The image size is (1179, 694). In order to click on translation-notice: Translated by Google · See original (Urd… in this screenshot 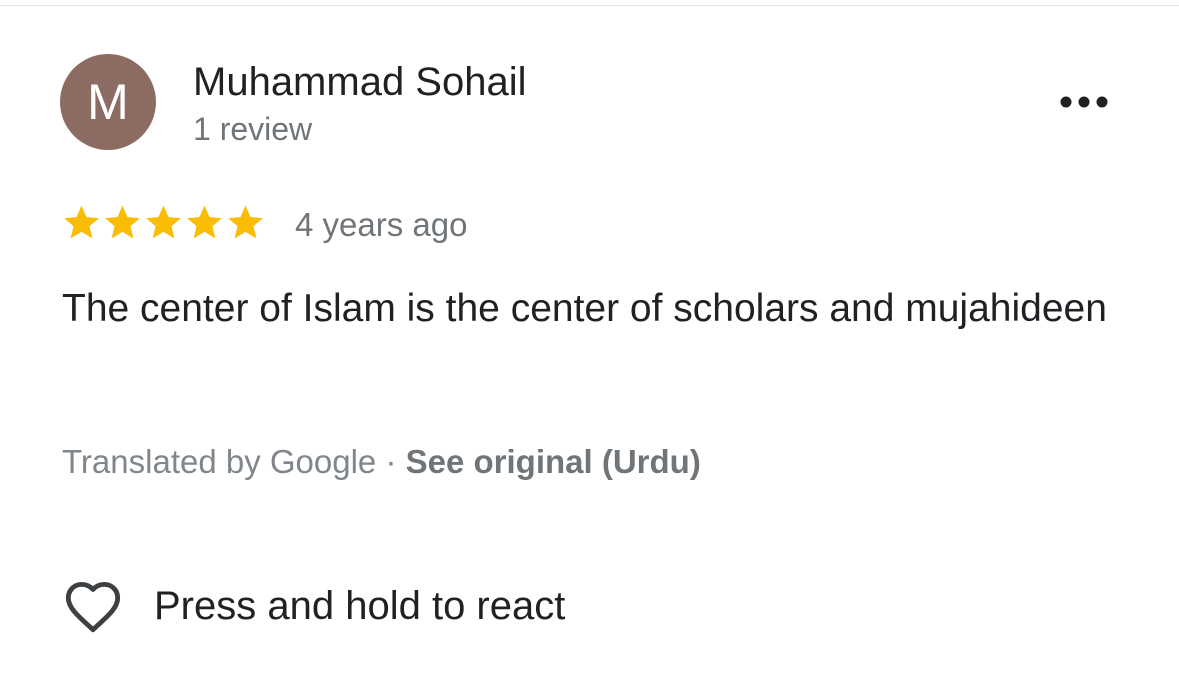, I will do `click(381, 462)`.